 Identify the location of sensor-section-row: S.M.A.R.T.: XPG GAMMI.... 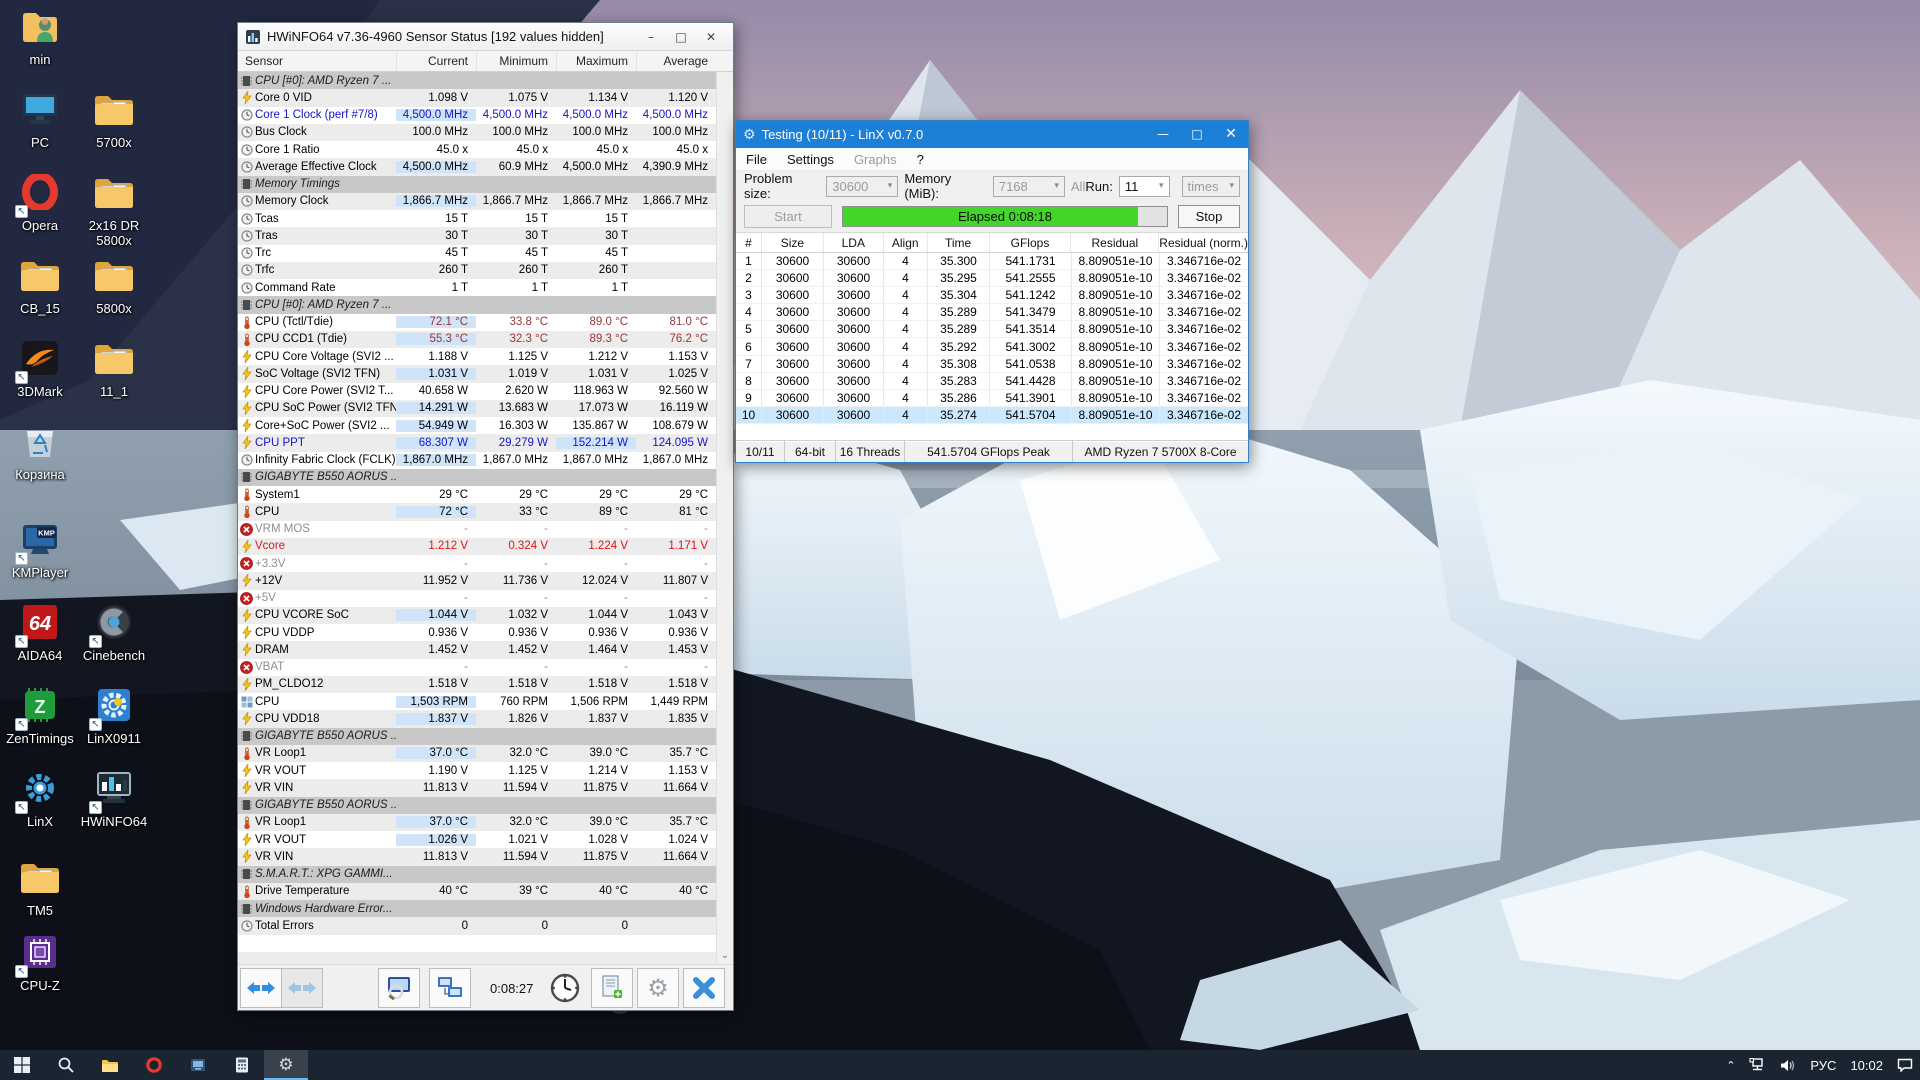
(477, 874).